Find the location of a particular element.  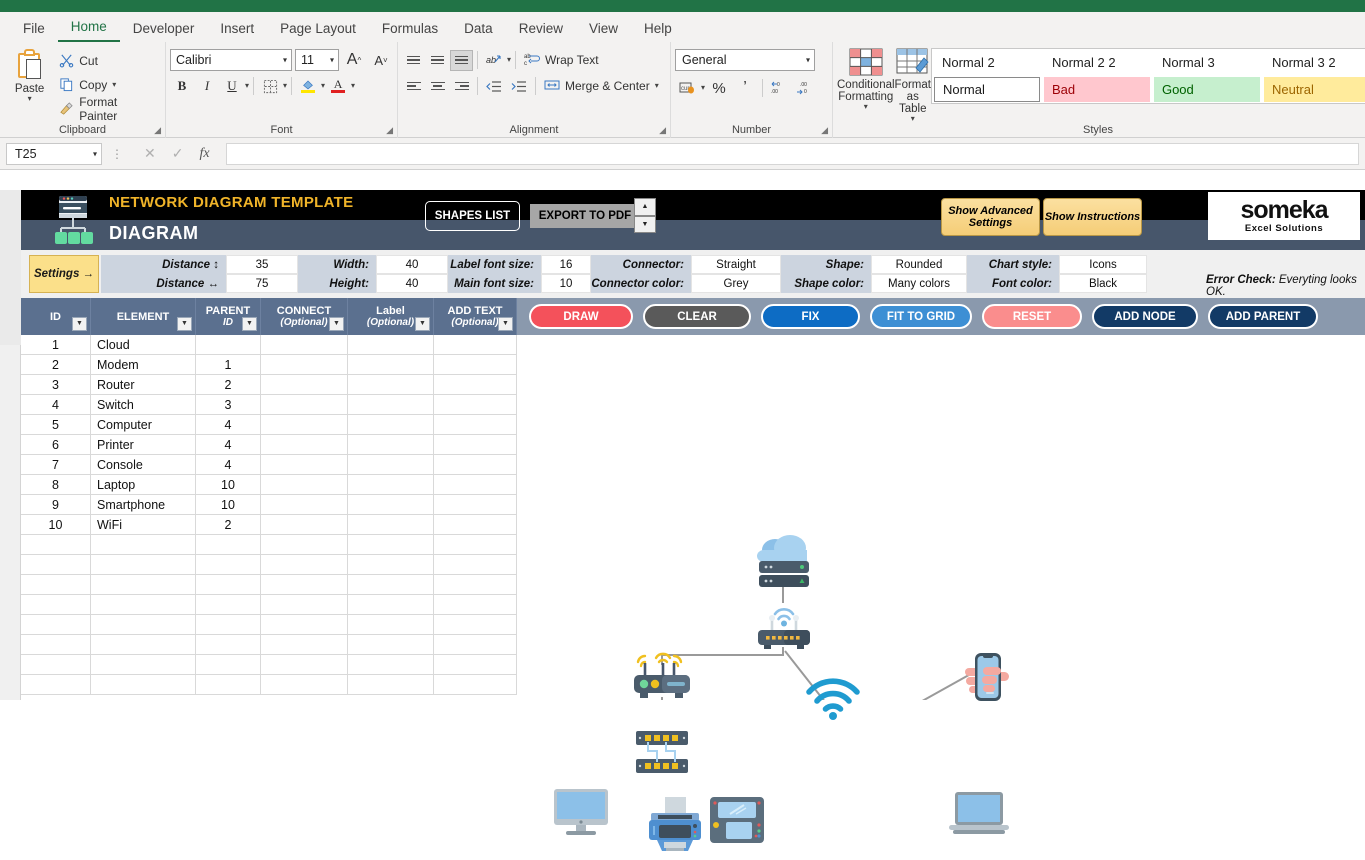

cell-parent: 2 is located at coordinates (228, 525).